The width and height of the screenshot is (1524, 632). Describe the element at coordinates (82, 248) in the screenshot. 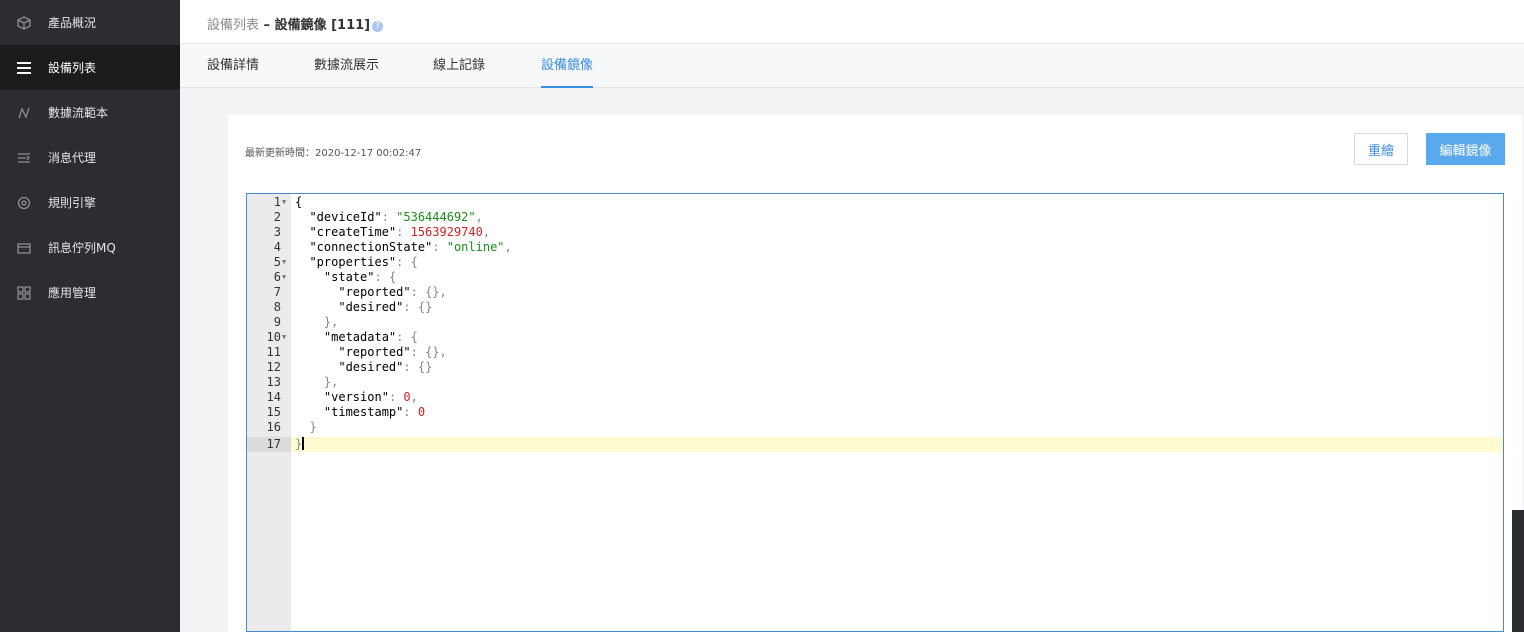

I see `sidebar-item-label: 訊息佇列MQ` at that location.